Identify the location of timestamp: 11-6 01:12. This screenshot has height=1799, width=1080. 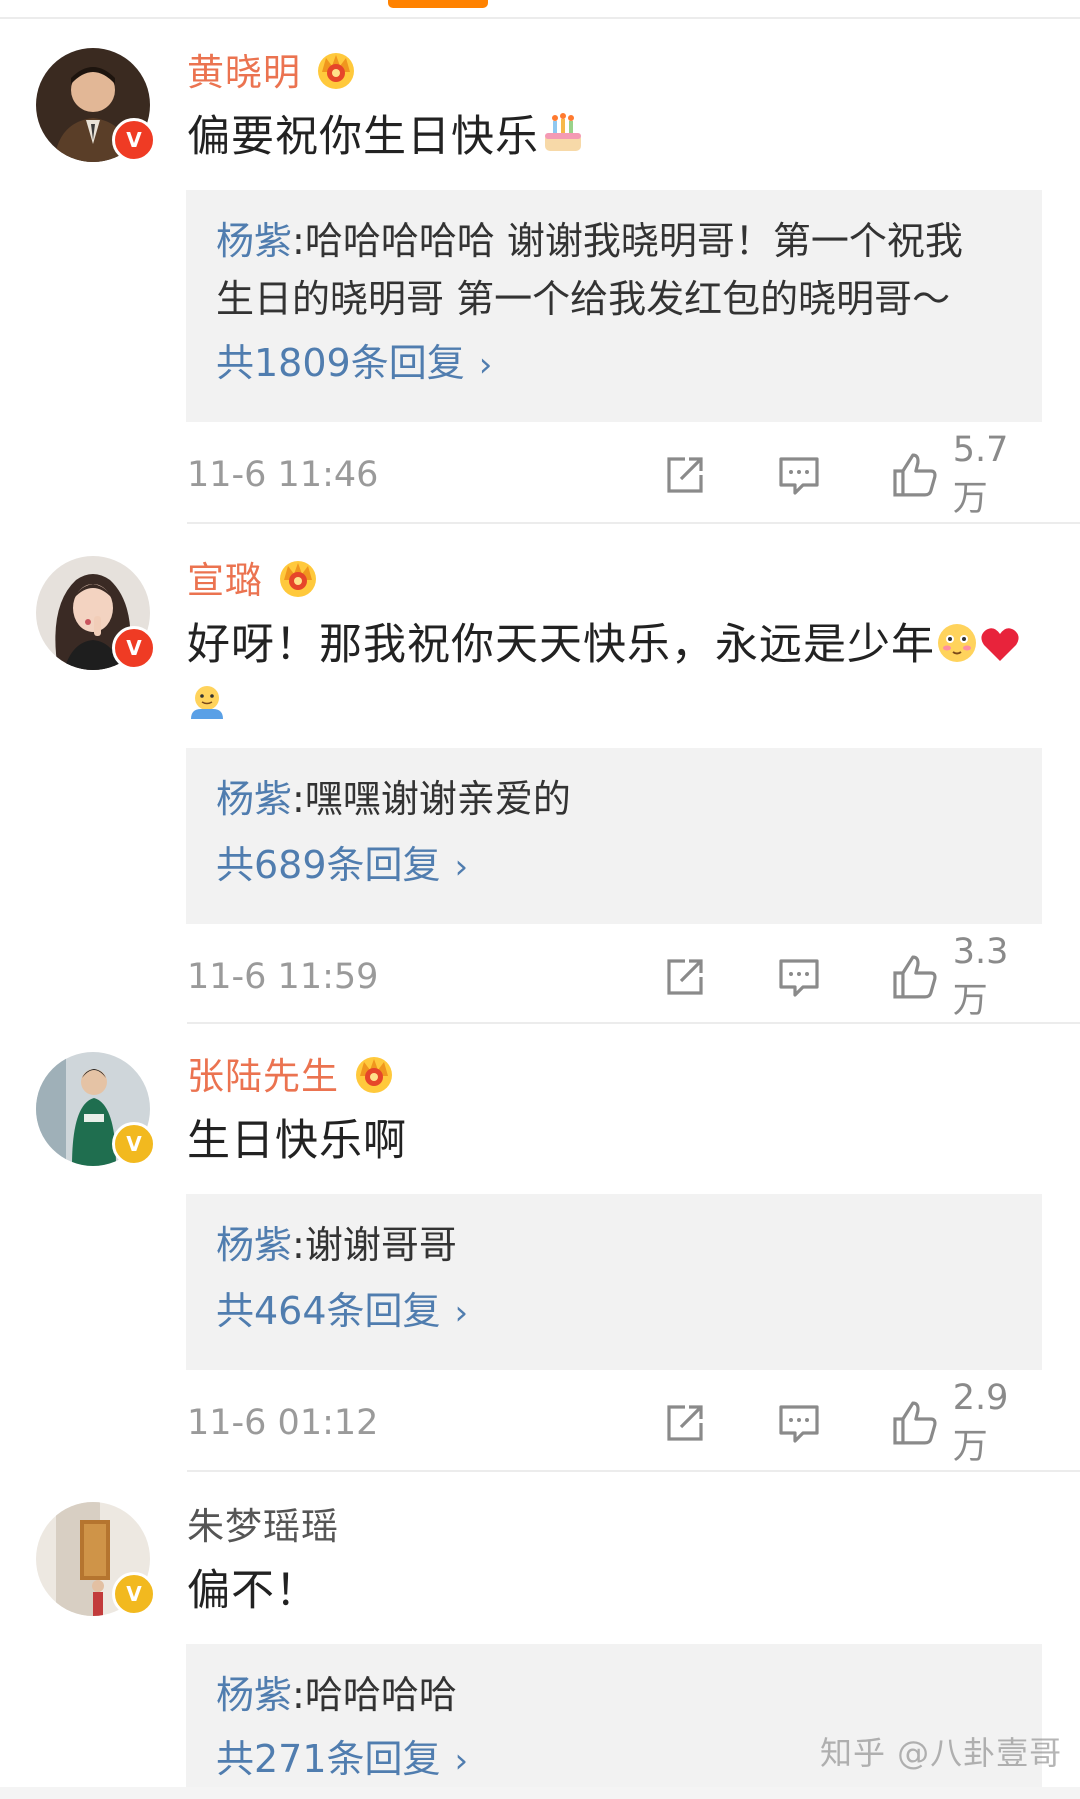
(283, 1423).